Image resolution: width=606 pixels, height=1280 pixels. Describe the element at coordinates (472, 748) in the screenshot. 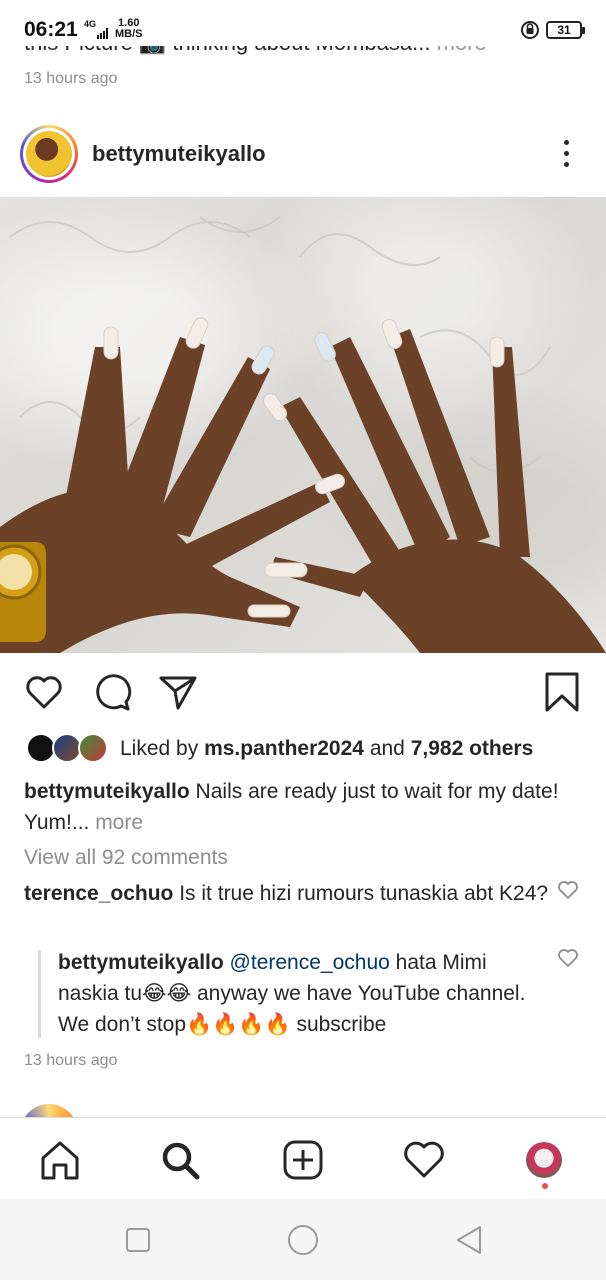

I see `likes-others-count: 7,982 others` at that location.